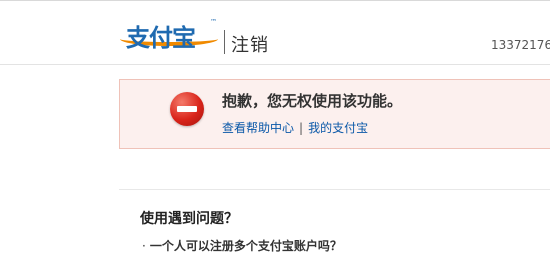  What do you see at coordinates (187, 109) in the screenshot?
I see `error-stop-icon` at bounding box center [187, 109].